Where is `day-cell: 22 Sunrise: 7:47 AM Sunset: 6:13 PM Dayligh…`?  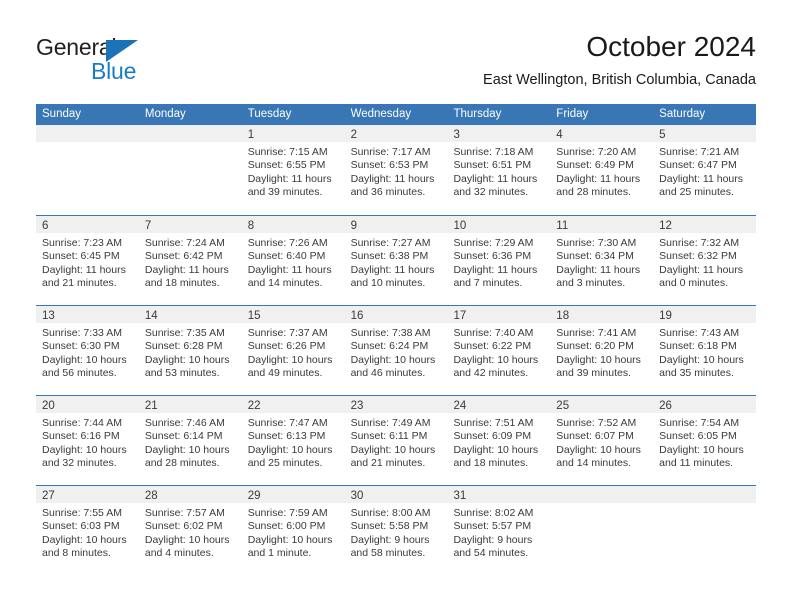 day-cell: 22 Sunrise: 7:47 AM Sunset: 6:13 PM Dayligh… is located at coordinates (293, 440).